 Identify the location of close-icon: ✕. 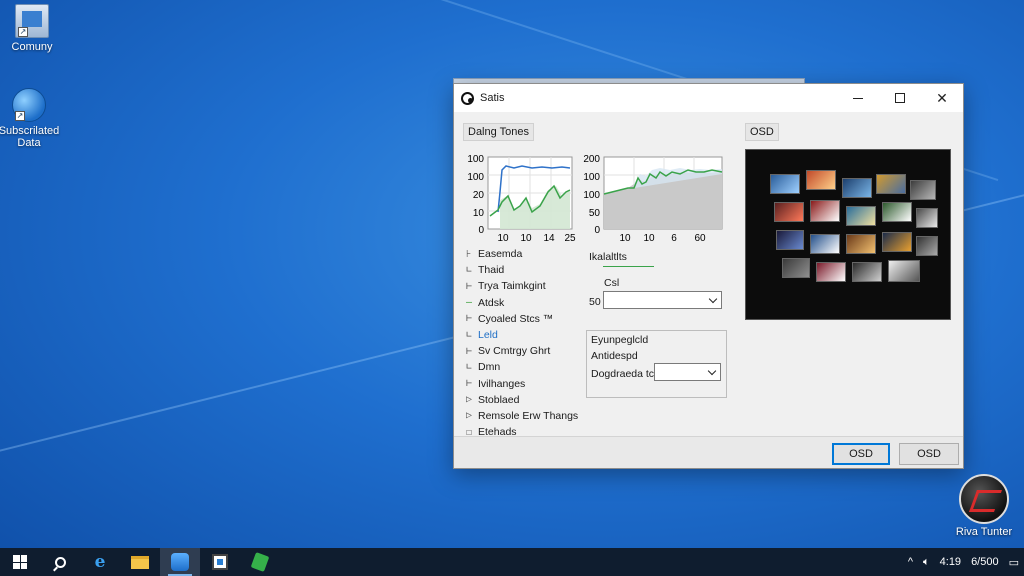
(942, 97).